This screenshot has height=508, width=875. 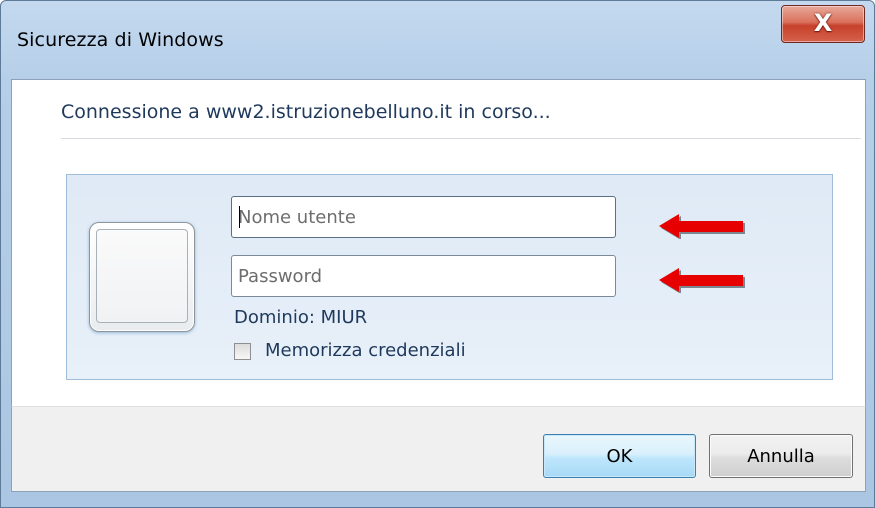 I want to click on close-button: X, so click(x=823, y=24).